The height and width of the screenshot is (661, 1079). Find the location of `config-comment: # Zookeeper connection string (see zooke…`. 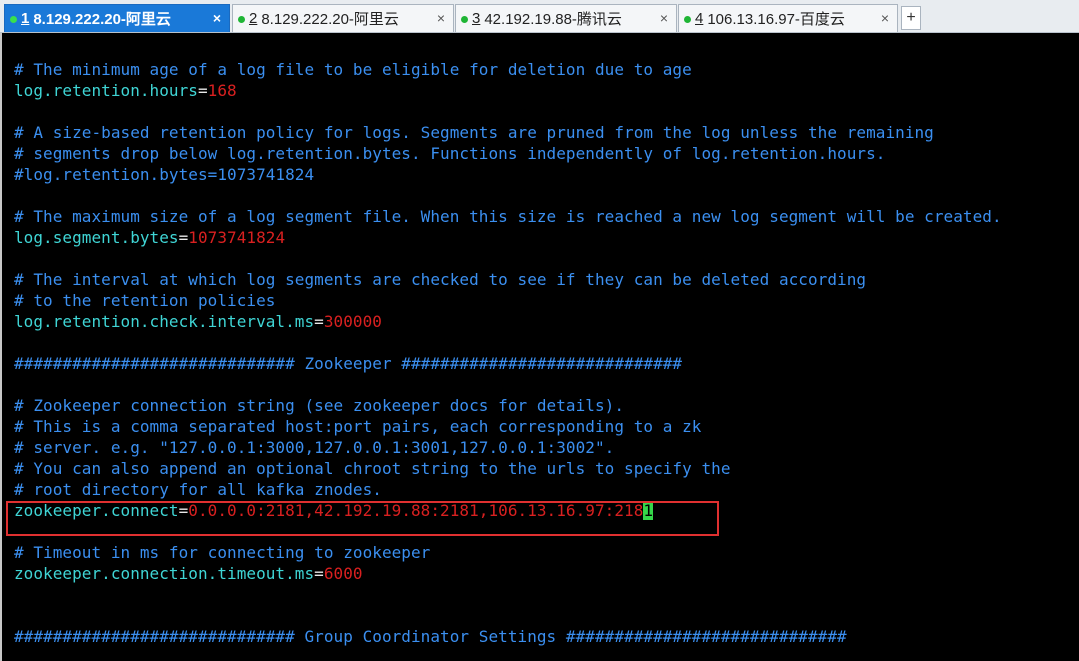

config-comment: # Zookeeper connection string (see zooke… is located at coordinates (319, 405).